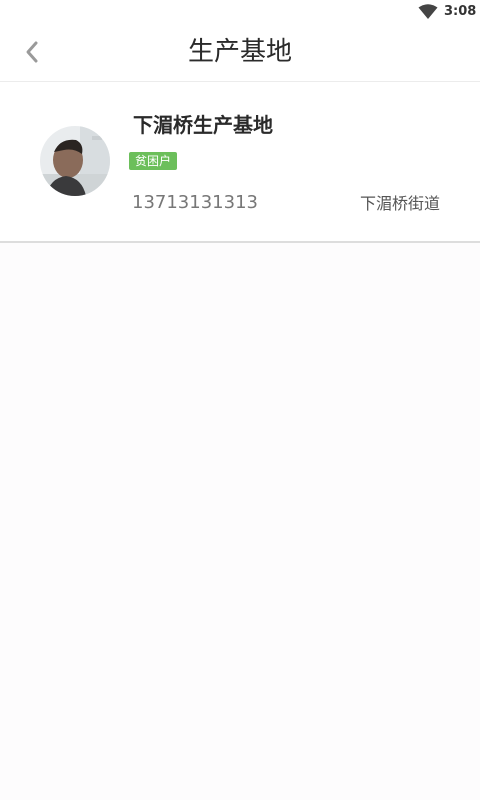 This screenshot has width=480, height=800. I want to click on base-name: 下湄桥生产基地, so click(203, 125).